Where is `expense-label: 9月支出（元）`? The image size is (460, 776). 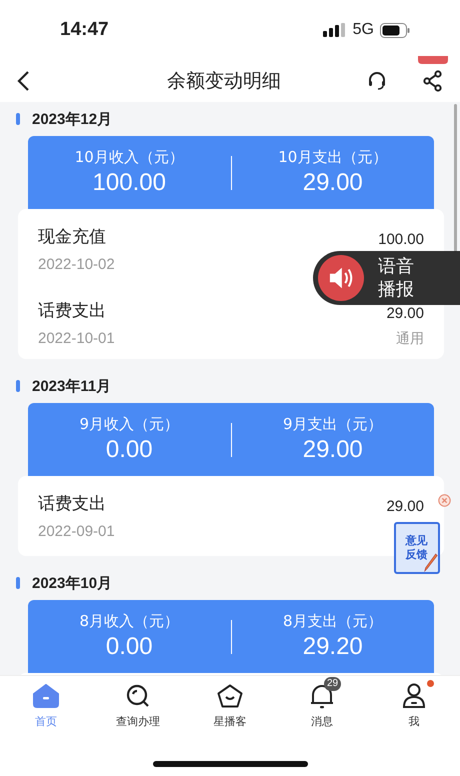
expense-label: 9月支出（元） is located at coordinates (332, 424).